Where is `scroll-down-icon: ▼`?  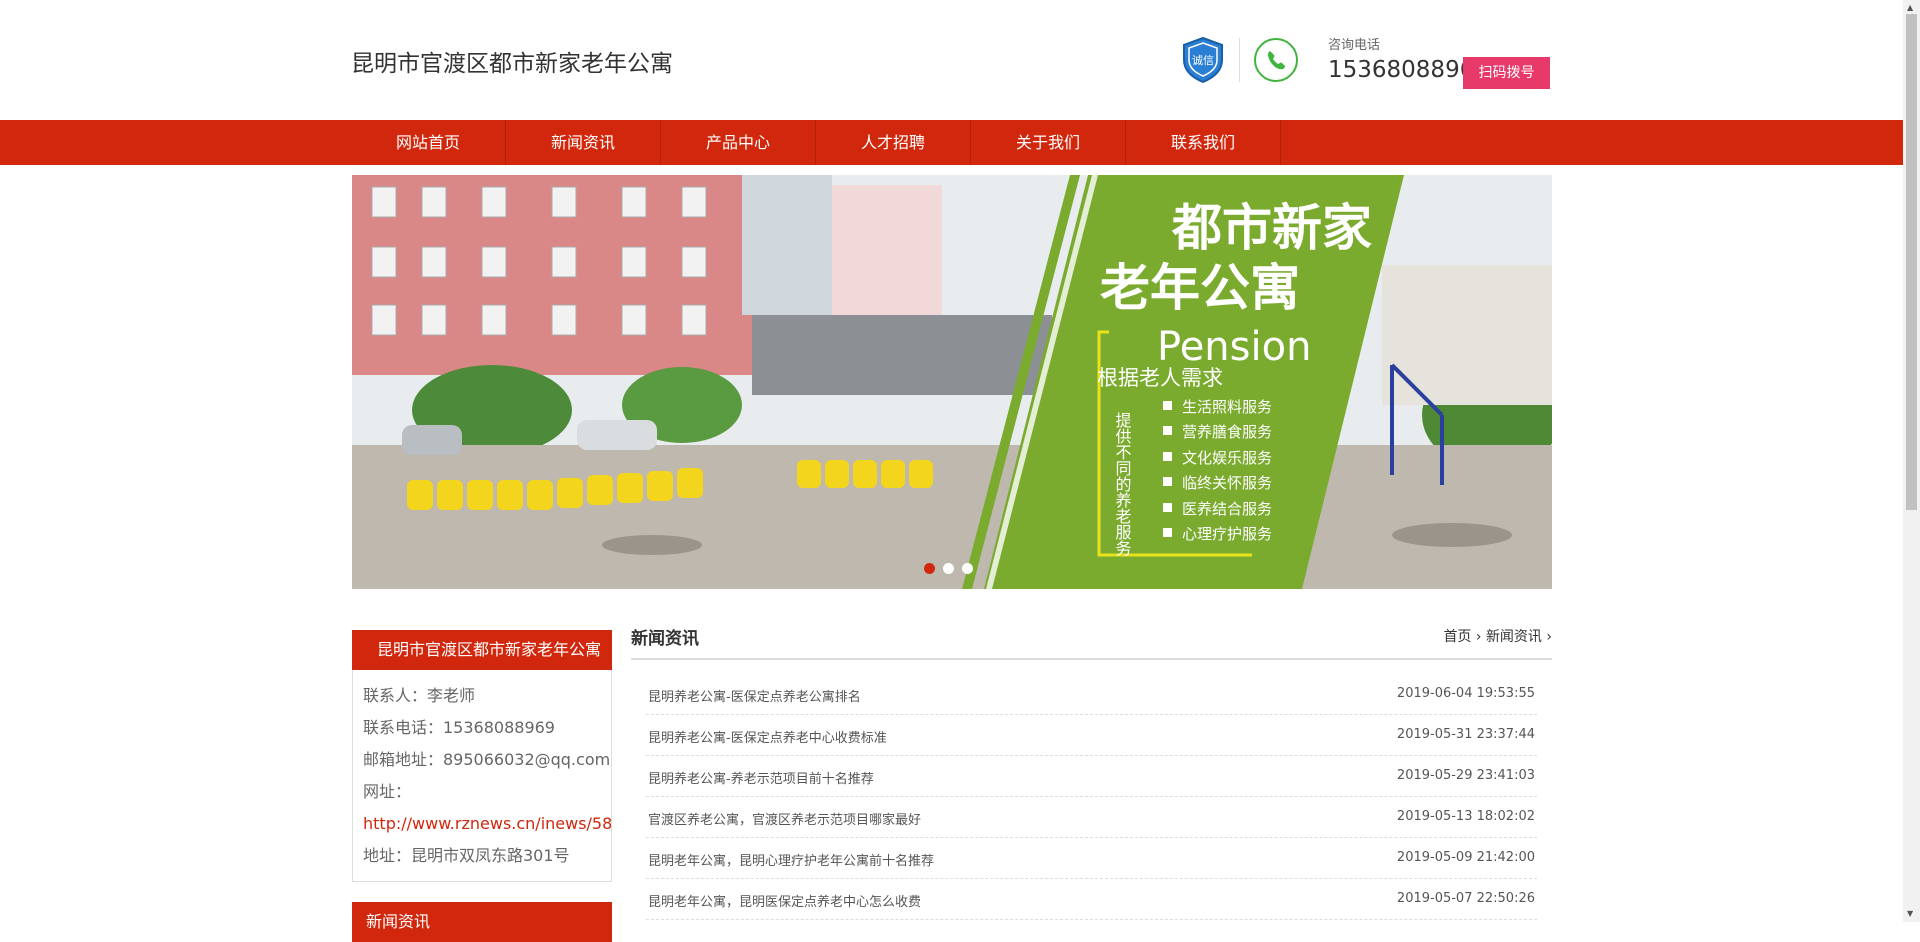 scroll-down-icon: ▼ is located at coordinates (1910, 913).